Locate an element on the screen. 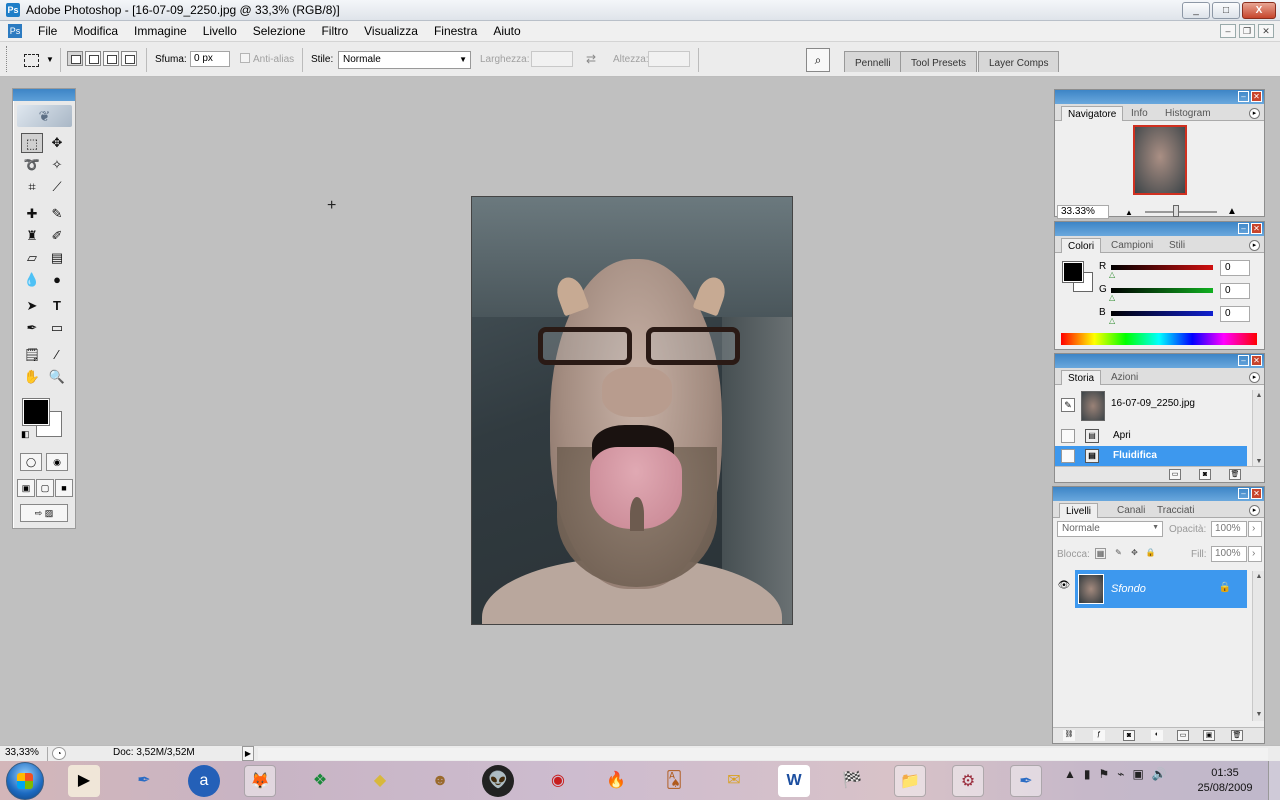 The image size is (1280, 800). healing-brush-icon: ✚ is located at coordinates (32, 214).